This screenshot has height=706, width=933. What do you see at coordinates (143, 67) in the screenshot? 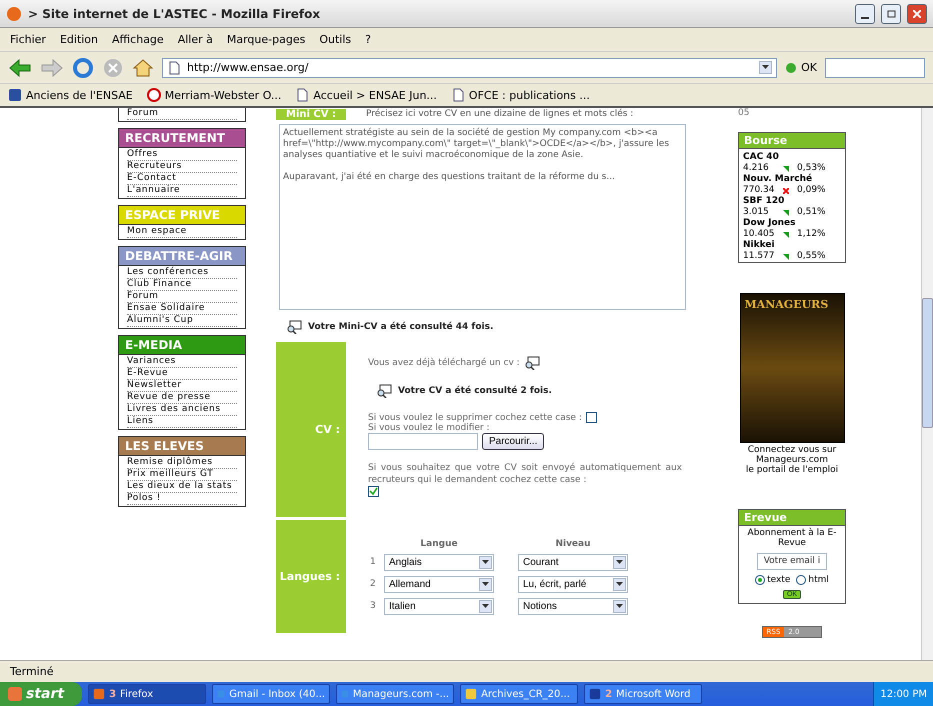
I see `home-icon` at bounding box center [143, 67].